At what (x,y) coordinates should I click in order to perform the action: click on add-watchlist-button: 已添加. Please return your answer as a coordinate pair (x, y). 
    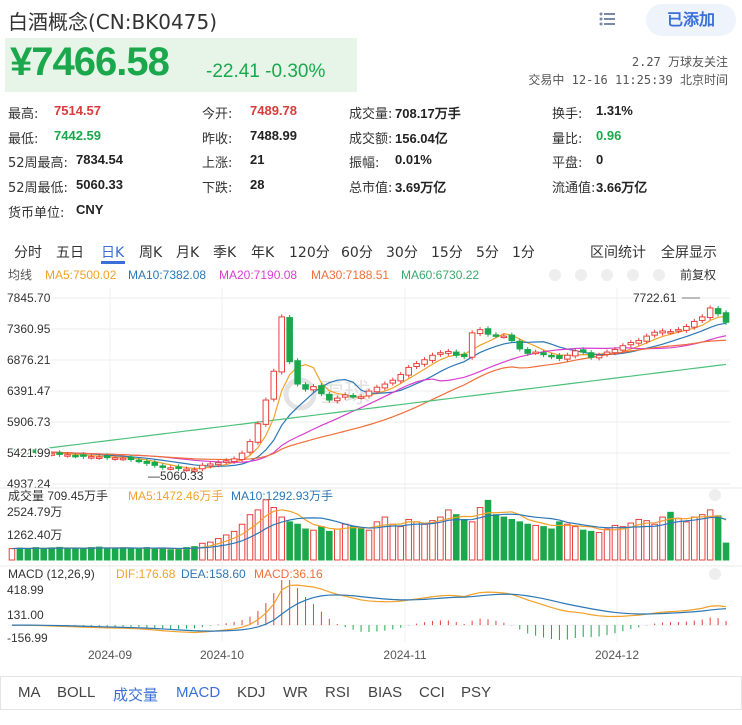
    Looking at the image, I should click on (691, 20).